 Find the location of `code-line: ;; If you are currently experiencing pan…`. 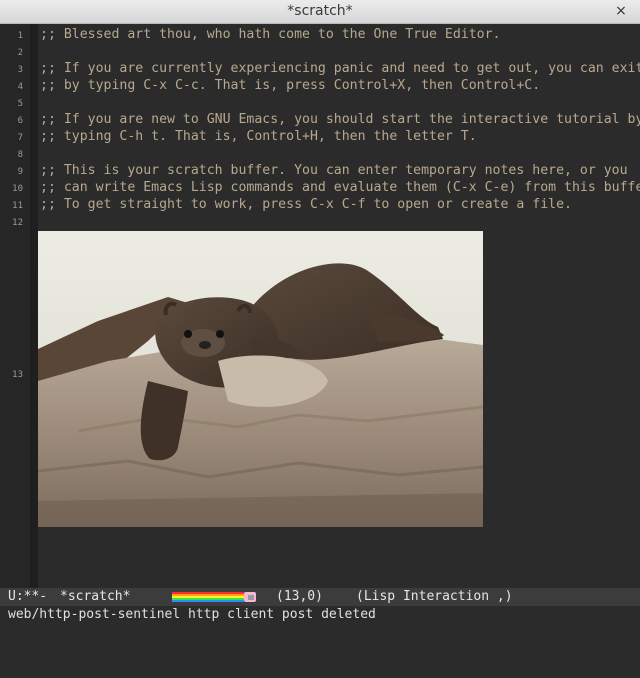

code-line: ;; If you are currently experiencing pan… is located at coordinates (340, 68).